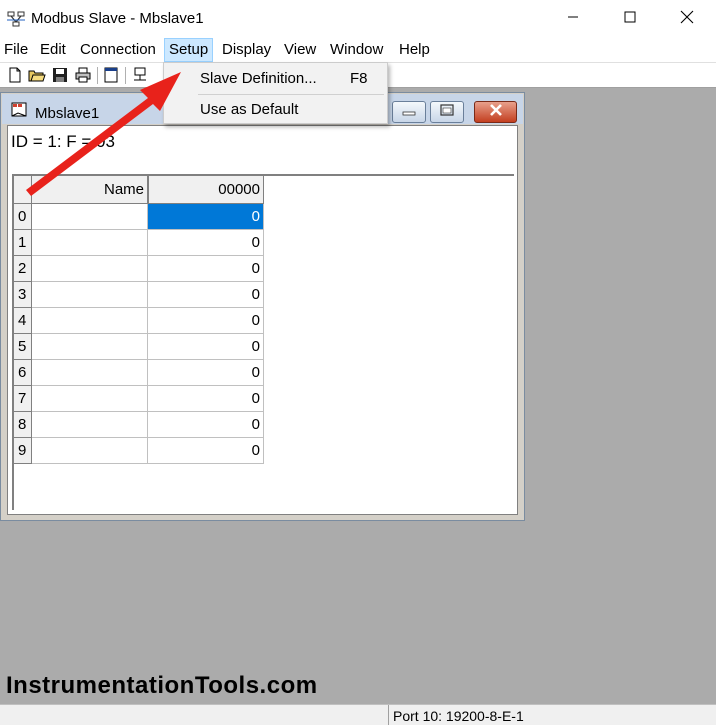 This screenshot has width=716, height=725. What do you see at coordinates (37, 75) in the screenshot?
I see `open-folder-icon` at bounding box center [37, 75].